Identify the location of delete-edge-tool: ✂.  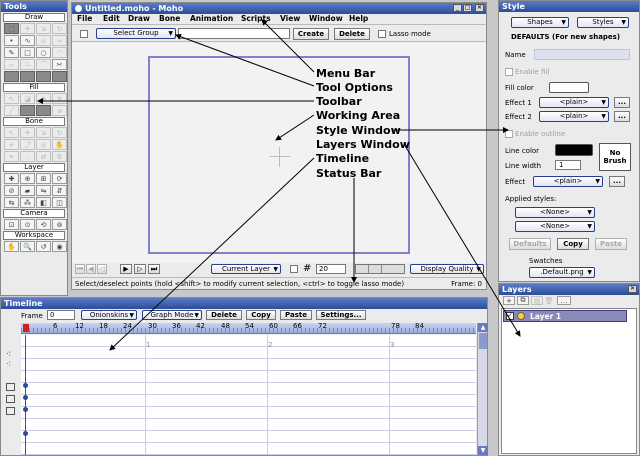
(59, 64).